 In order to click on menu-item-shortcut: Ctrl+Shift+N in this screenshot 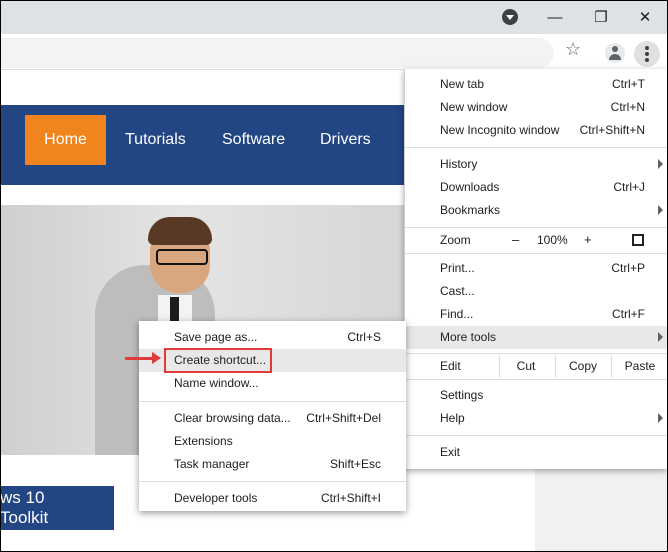, I will do `click(612, 130)`.